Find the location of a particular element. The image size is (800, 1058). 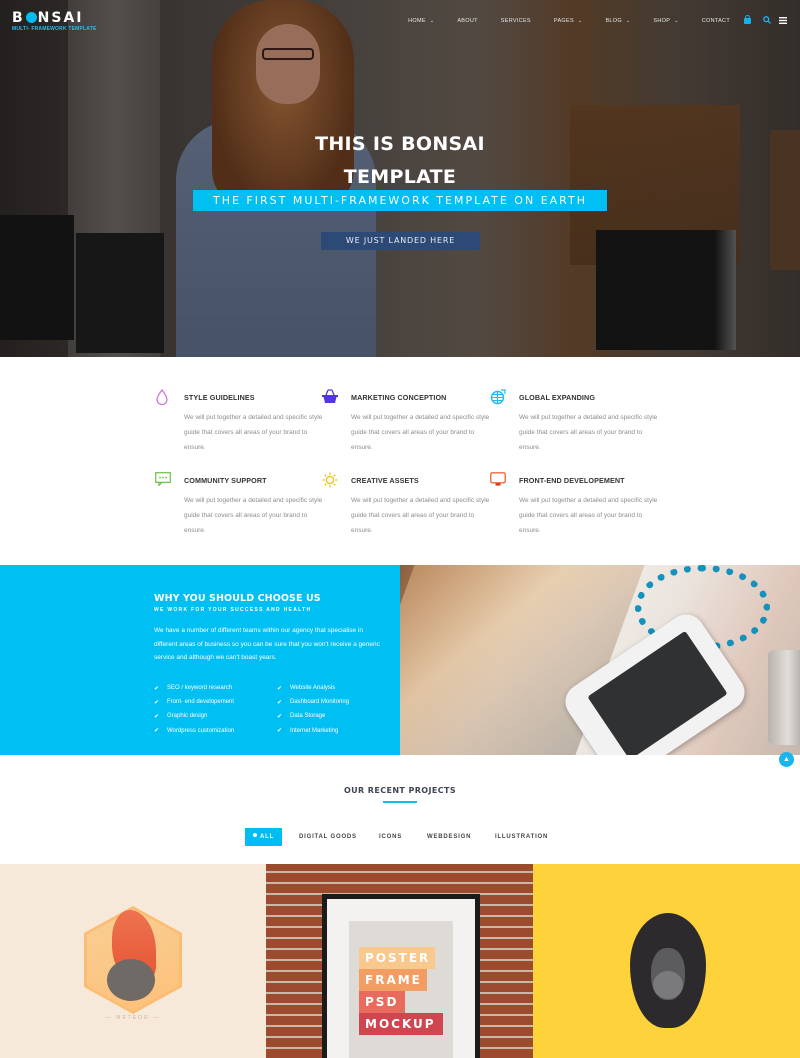

poster-line: POSTER is located at coordinates (397, 958).